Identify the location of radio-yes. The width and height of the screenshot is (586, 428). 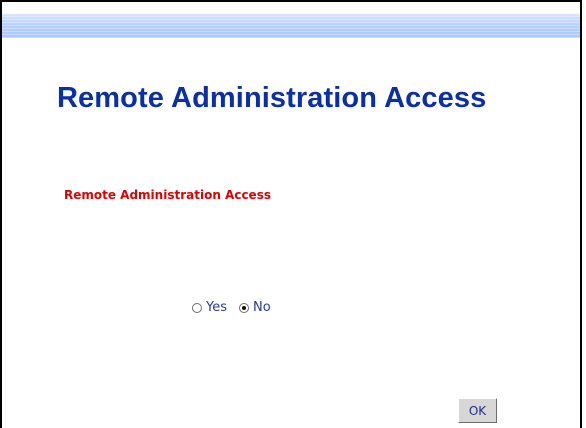
(197, 307).